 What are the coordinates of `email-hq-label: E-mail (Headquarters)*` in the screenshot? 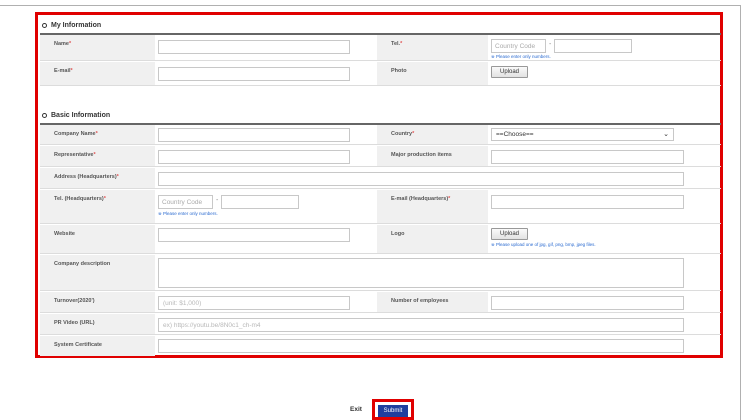 It's located at (432, 206).